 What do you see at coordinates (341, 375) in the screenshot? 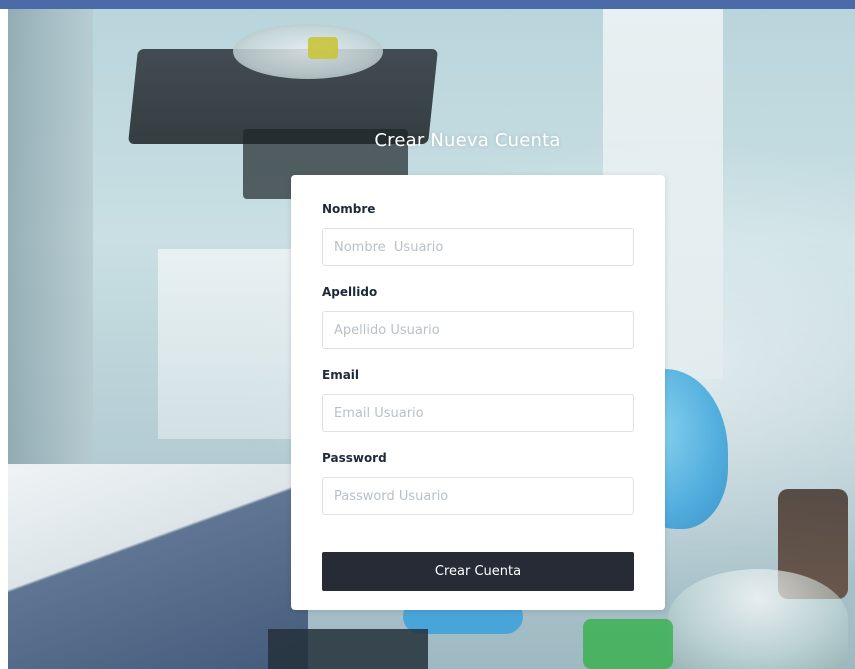
I see `email-label: Email` at bounding box center [341, 375].